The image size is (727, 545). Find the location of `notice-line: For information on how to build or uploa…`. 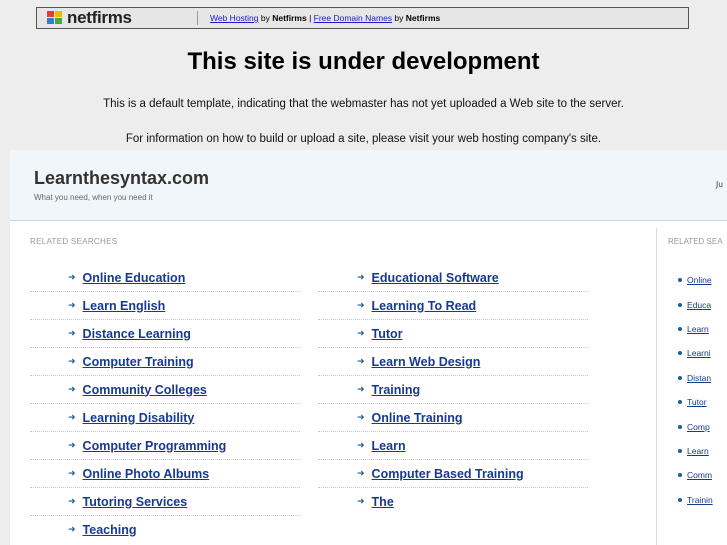

notice-line: For information on how to build or uploa… is located at coordinates (363, 139).